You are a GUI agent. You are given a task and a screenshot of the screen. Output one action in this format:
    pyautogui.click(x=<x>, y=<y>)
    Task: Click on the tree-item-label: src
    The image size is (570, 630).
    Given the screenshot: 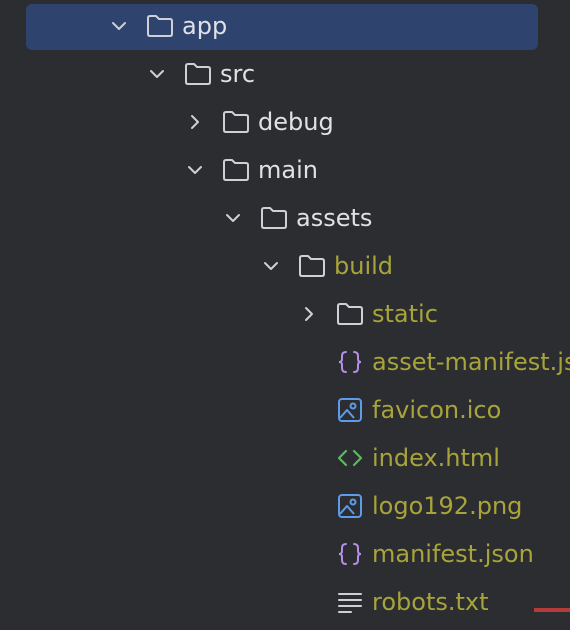 What is the action you would take?
    pyautogui.click(x=238, y=74)
    